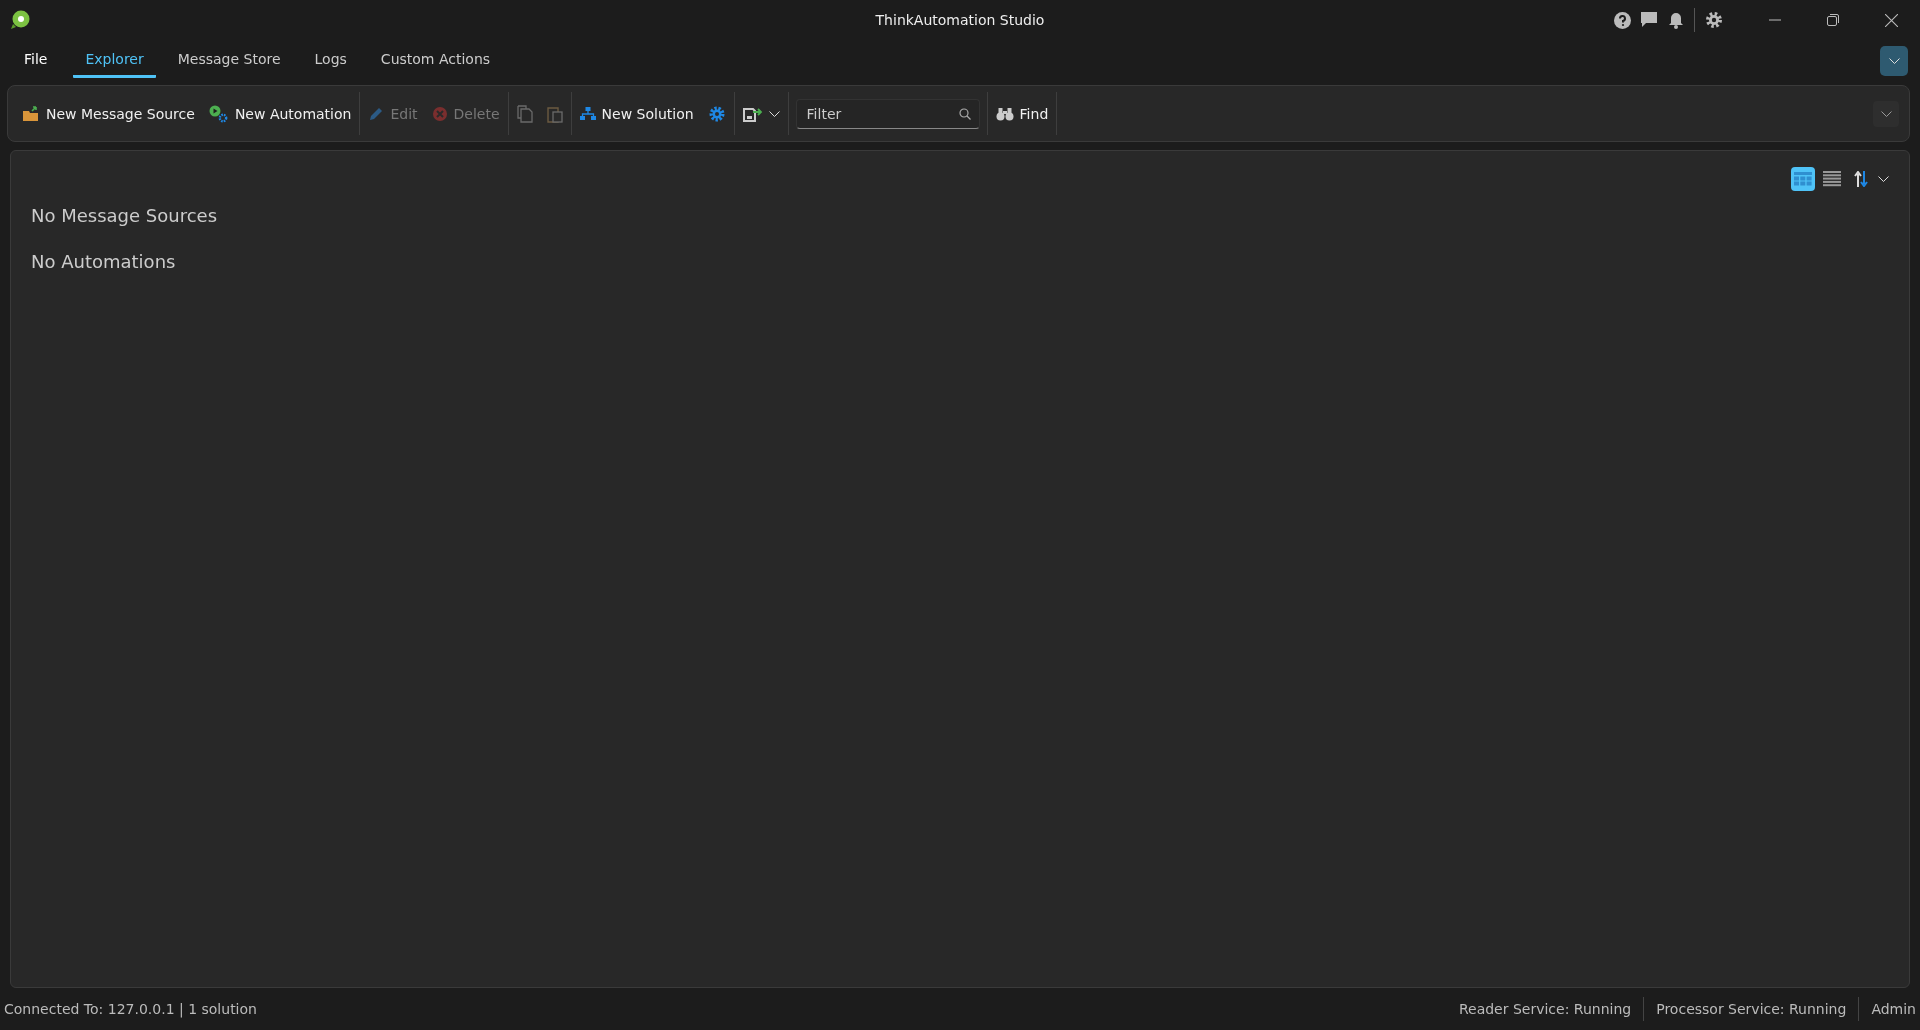  Describe the element at coordinates (31, 113) in the screenshot. I see `folder-icon` at that location.